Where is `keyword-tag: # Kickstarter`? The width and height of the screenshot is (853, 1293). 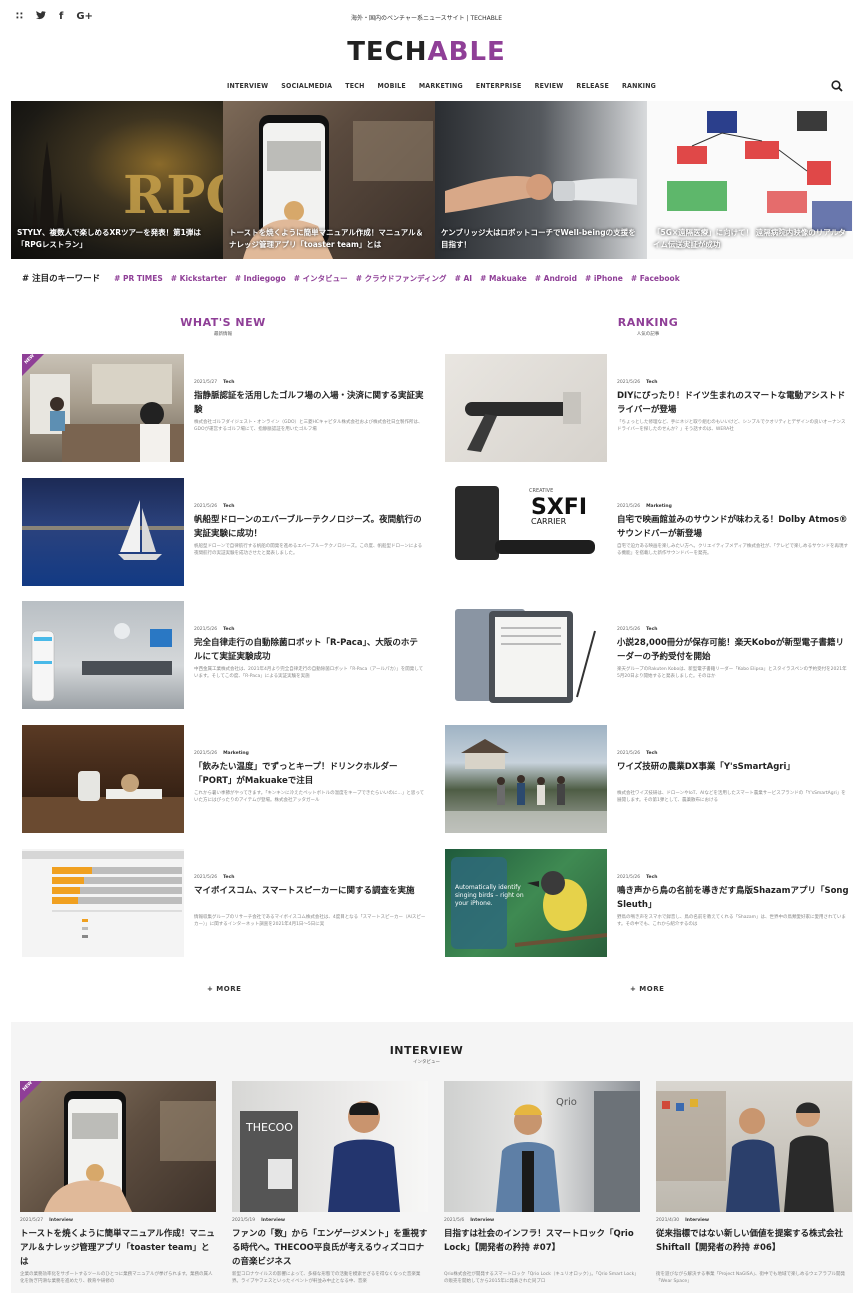 keyword-tag: # Kickstarter is located at coordinates (199, 278).